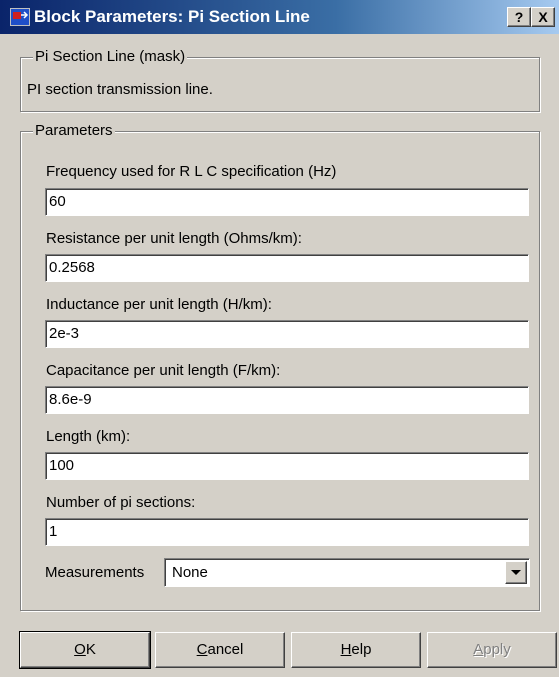 The width and height of the screenshot is (559, 677). I want to click on measurements-selected-value: None, so click(190, 572).